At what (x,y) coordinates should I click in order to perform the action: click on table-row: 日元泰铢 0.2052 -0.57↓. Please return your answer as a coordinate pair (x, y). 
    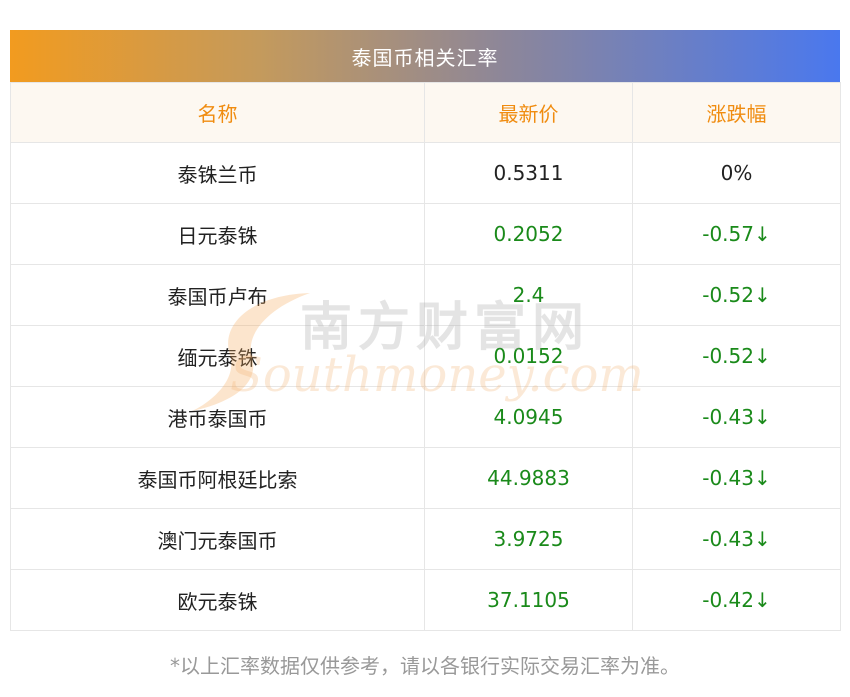
    Looking at the image, I should click on (425, 234).